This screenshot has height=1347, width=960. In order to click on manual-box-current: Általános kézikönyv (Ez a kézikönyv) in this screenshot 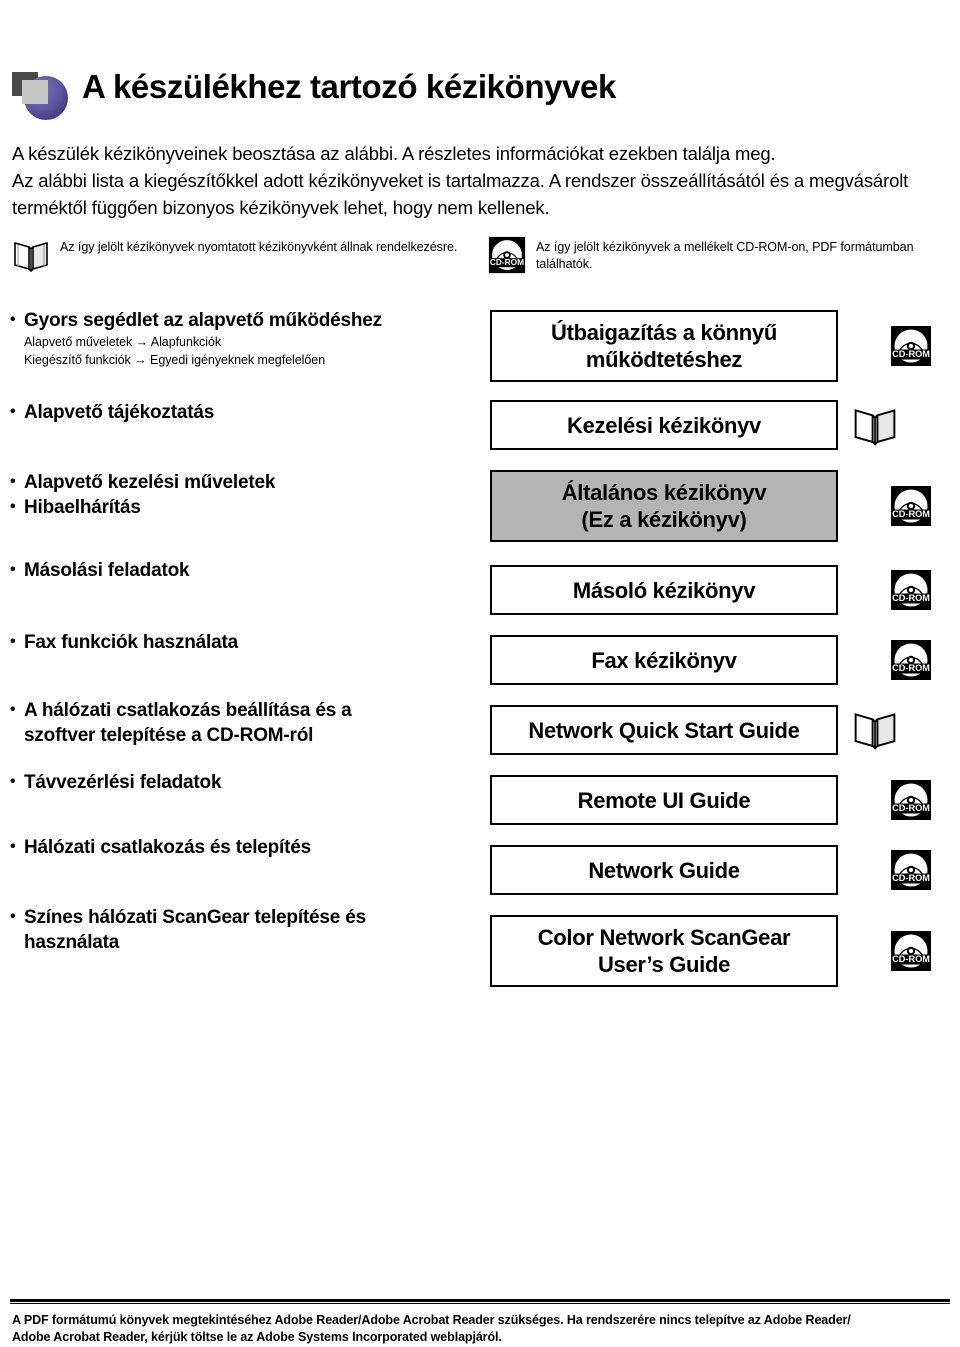, I will do `click(664, 506)`.